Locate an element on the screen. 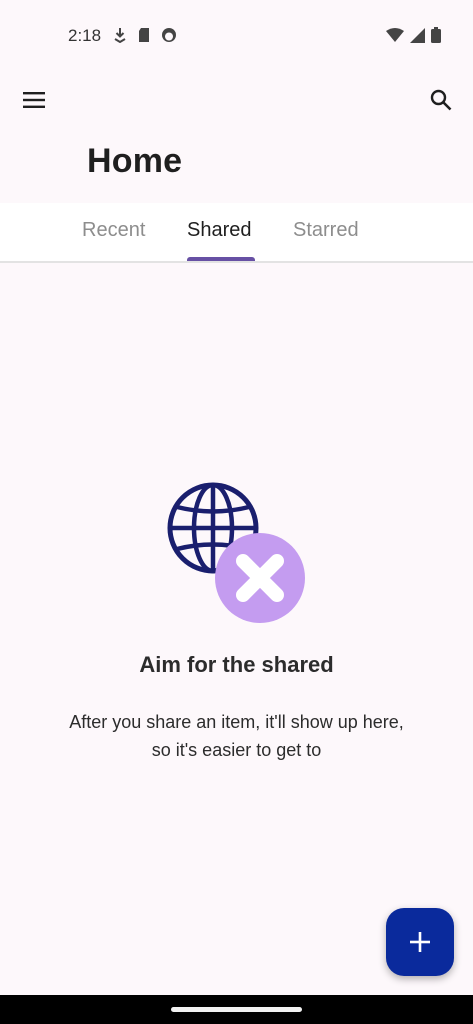 Image resolution: width=473 pixels, height=1024 pixels. shared-empty-illustration is located at coordinates (236, 552).